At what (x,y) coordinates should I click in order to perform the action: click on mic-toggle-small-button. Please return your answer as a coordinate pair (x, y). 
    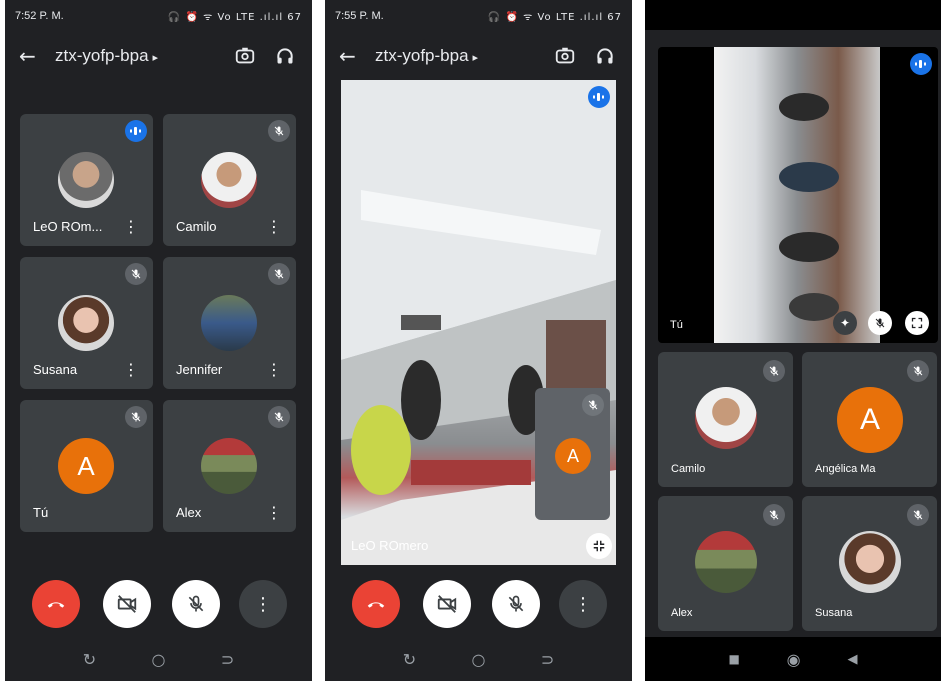
    Looking at the image, I should click on (880, 323).